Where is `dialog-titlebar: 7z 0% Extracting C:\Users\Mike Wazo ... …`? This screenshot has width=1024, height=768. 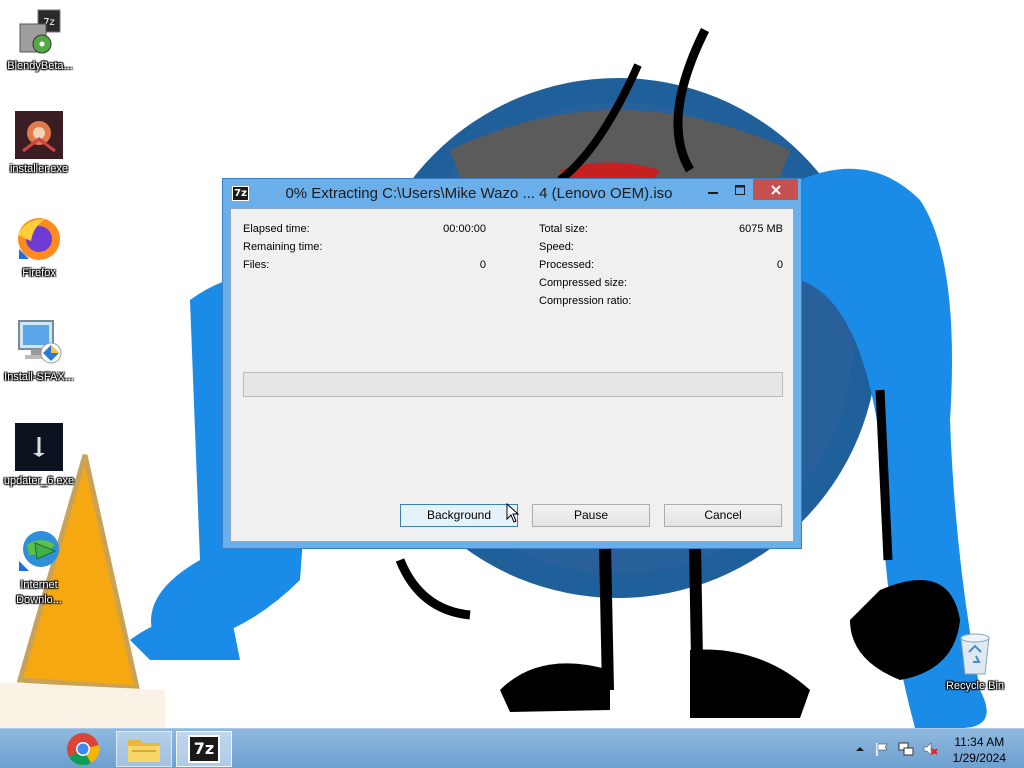 dialog-titlebar: 7z 0% Extracting C:\Users\Mike Wazo ... … is located at coordinates (512, 193).